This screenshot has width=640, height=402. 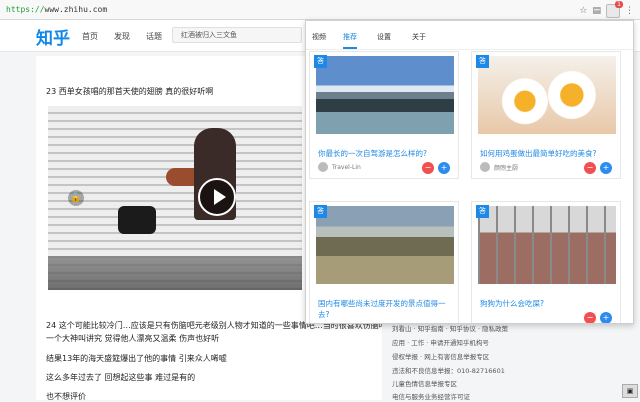 I want to click on browser-address-bar: https://www.zhihu.com ☆ ▤ 1 ⋮, so click(x=320, y=10).